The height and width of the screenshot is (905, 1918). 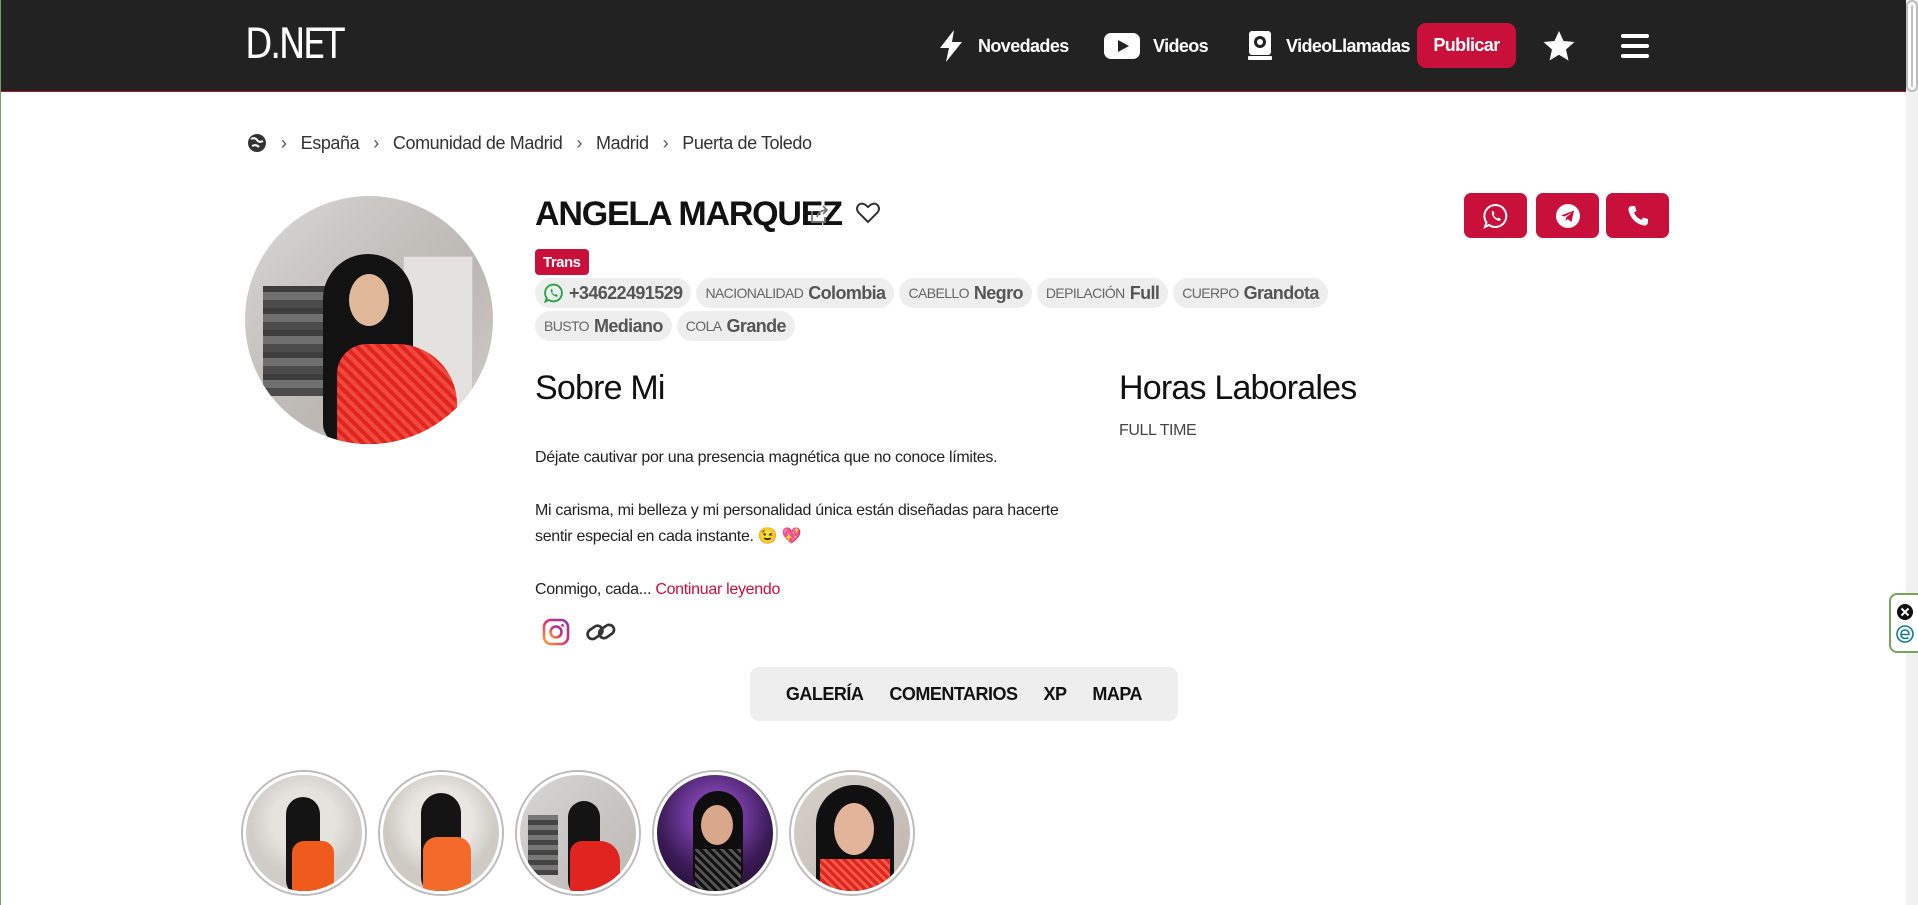 What do you see at coordinates (800, 590) in the screenshot?
I see `about-paragraph-last: Conmigo, cada... Continuar leyendo` at bounding box center [800, 590].